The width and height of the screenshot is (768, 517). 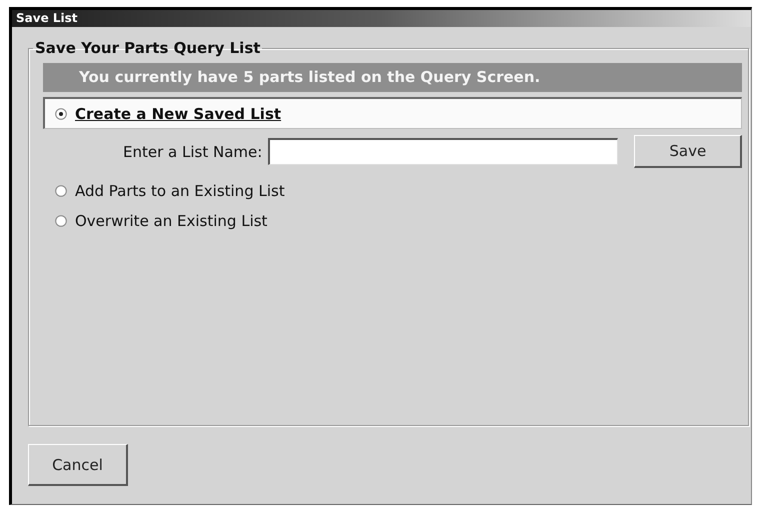 What do you see at coordinates (192, 151) in the screenshot?
I see `field-label: Enter a List Name:` at bounding box center [192, 151].